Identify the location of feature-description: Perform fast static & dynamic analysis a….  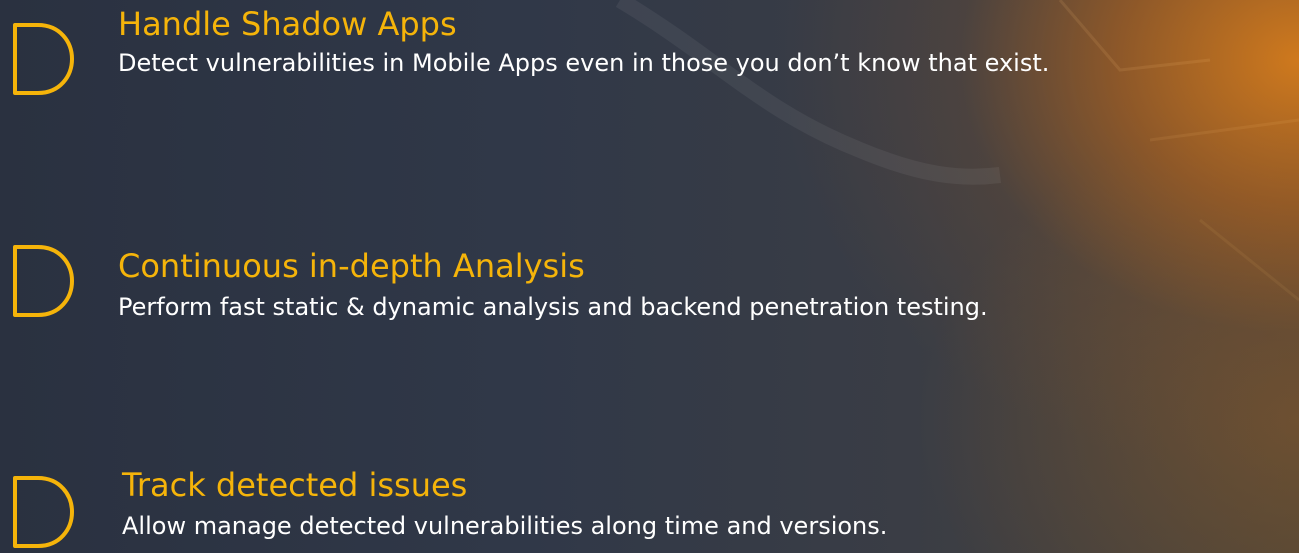
(553, 307).